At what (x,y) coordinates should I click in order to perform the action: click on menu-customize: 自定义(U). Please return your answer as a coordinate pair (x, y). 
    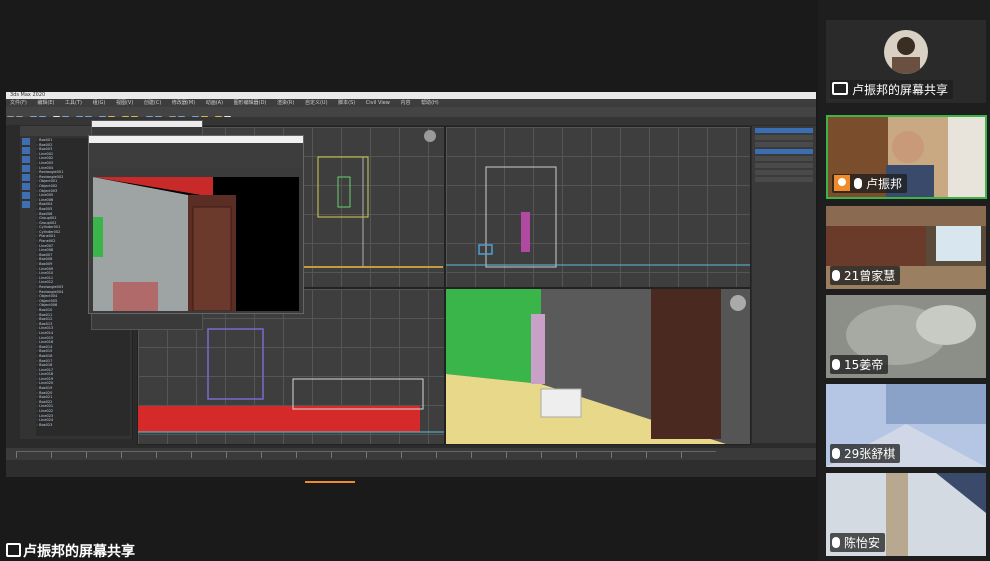
    Looking at the image, I should click on (316, 103).